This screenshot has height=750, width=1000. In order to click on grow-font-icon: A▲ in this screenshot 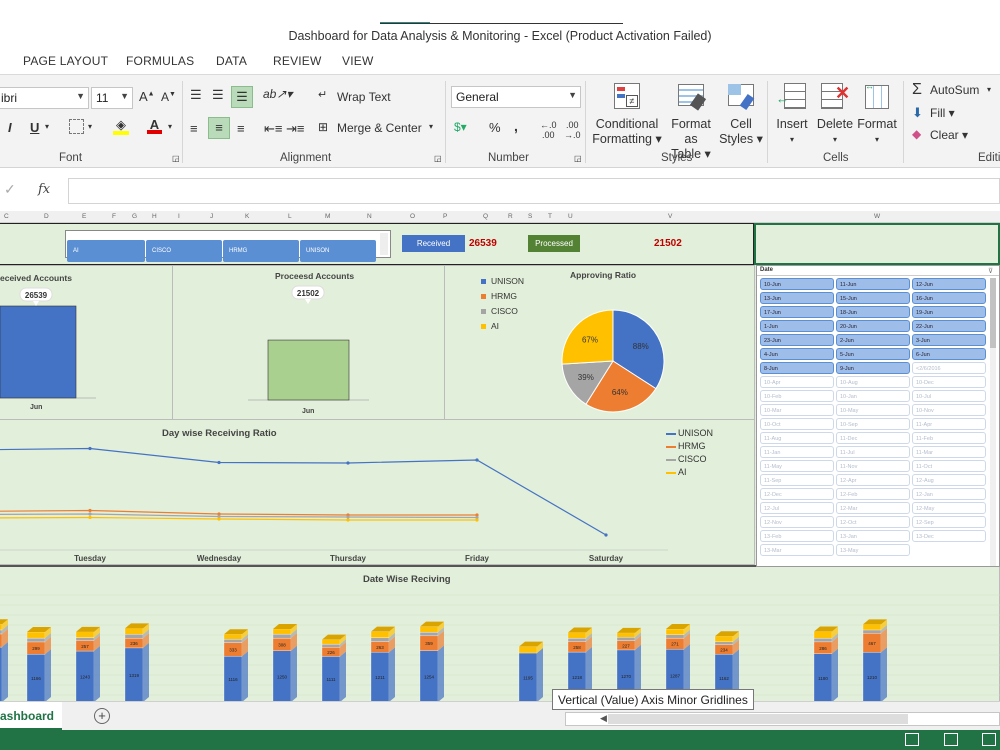, I will do `click(147, 96)`.